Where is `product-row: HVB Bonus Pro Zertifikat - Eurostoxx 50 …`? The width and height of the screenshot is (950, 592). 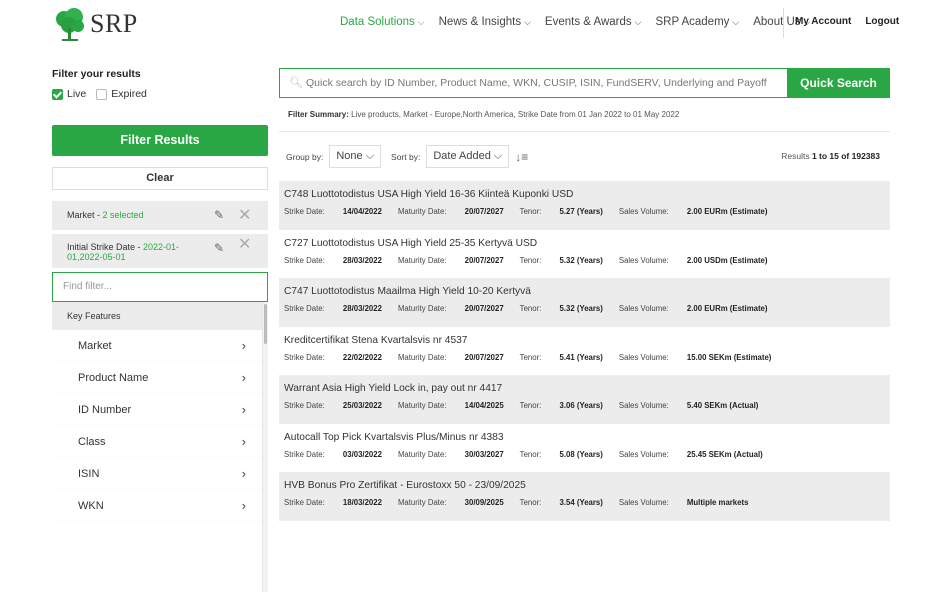 product-row: HVB Bonus Pro Zertifikat - Eurostoxx 50 … is located at coordinates (584, 496).